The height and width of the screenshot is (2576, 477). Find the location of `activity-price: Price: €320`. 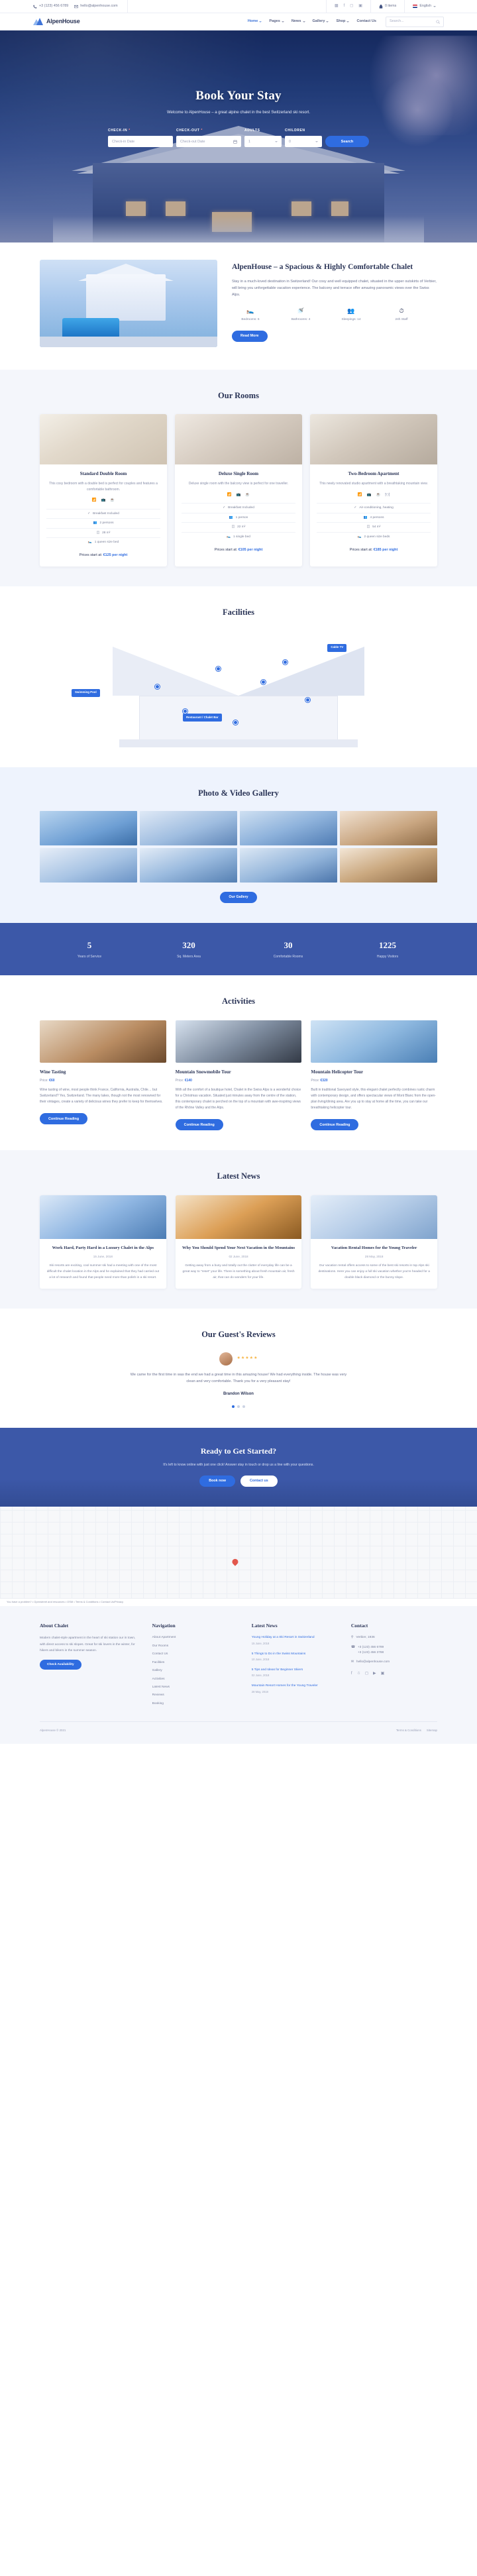

activity-price: Price: €320 is located at coordinates (319, 1080).